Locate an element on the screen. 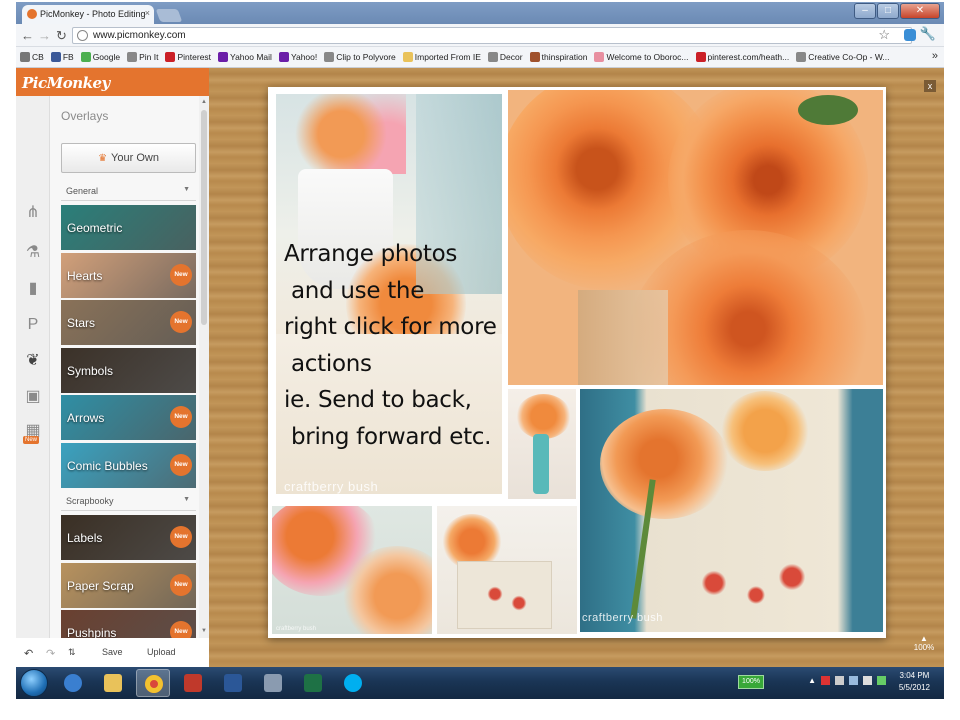 This screenshot has width=960, height=720. overlay-item-label: Stars is located at coordinates (81, 323).